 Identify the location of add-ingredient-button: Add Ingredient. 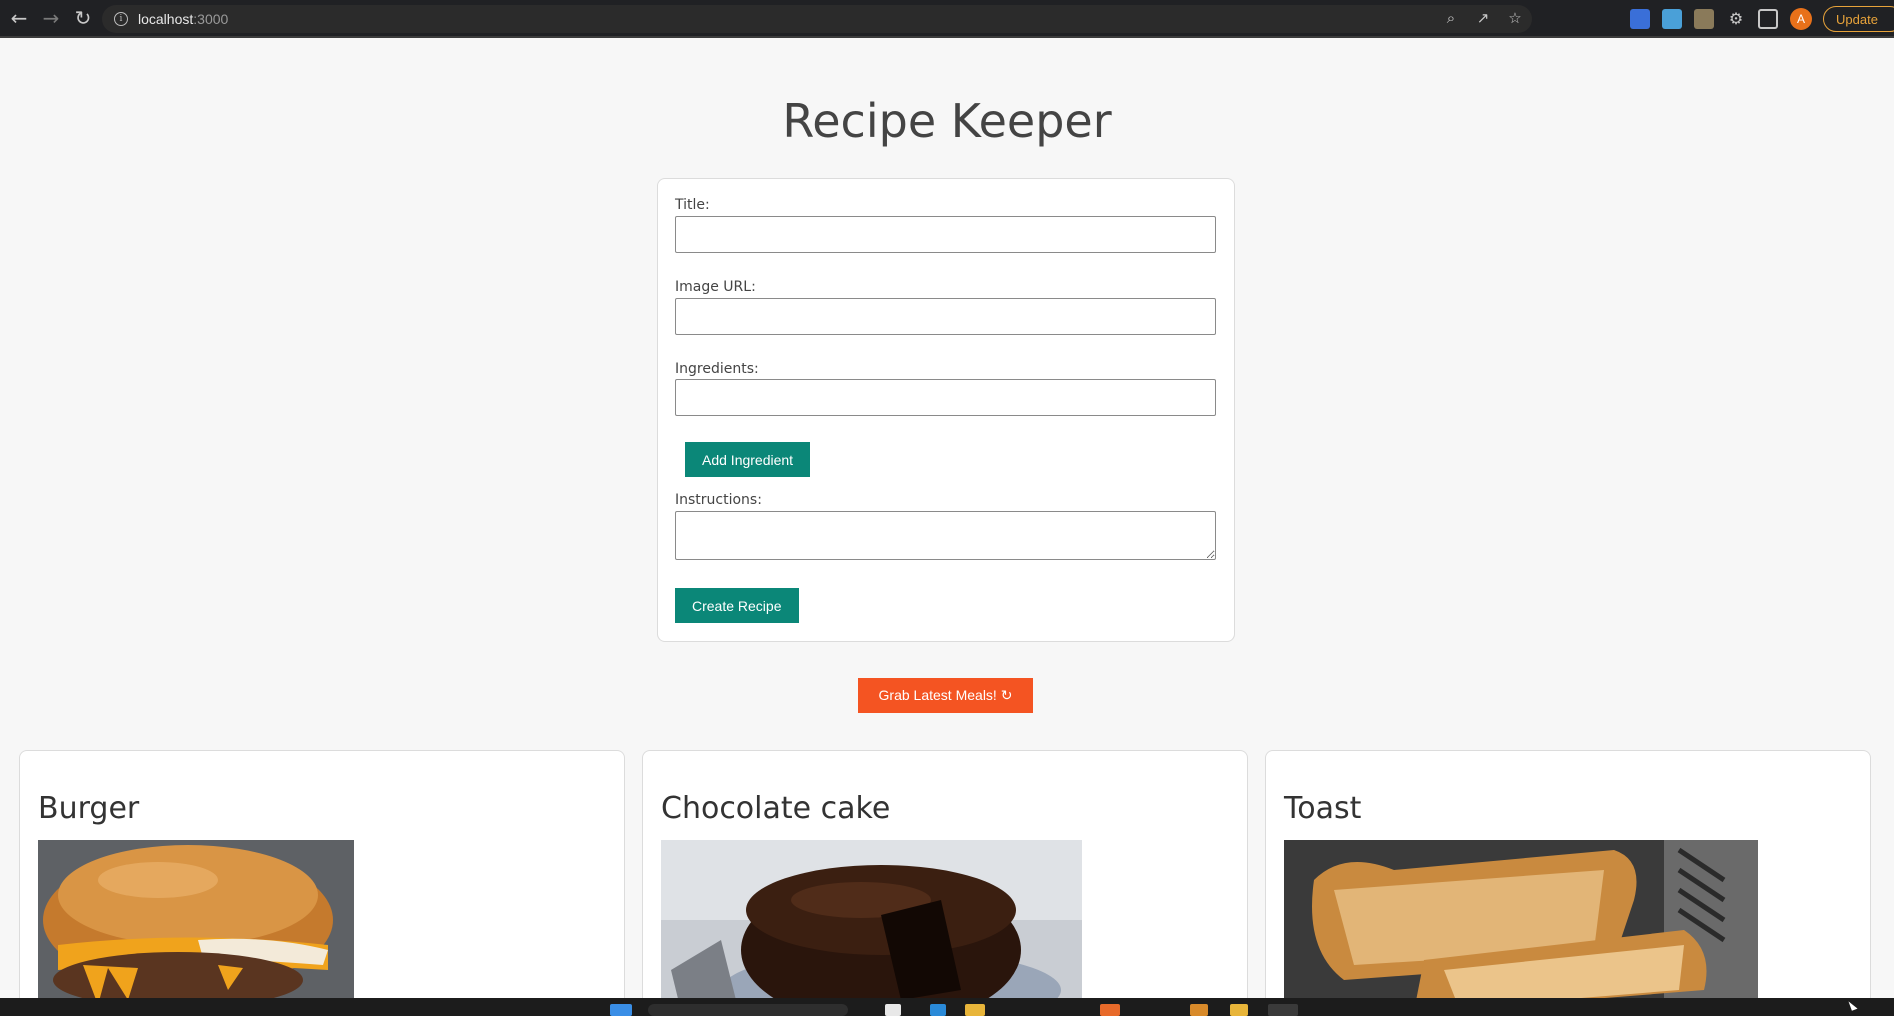
(748, 459).